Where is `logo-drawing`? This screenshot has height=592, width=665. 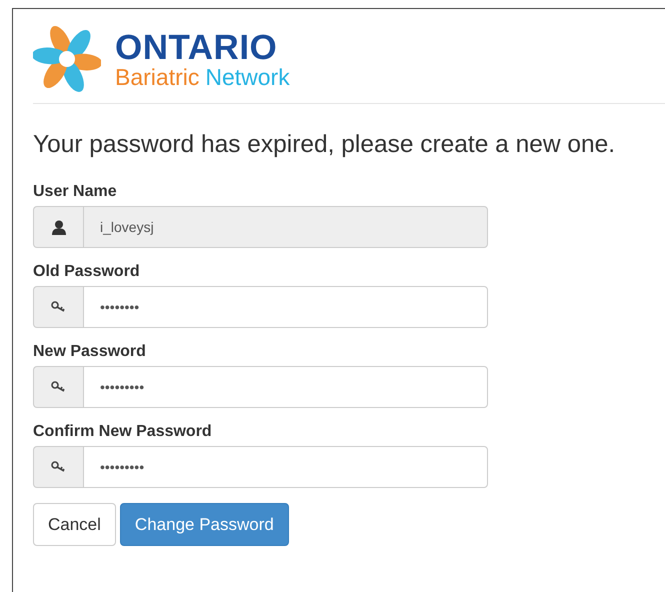
logo-drawing is located at coordinates (67, 59).